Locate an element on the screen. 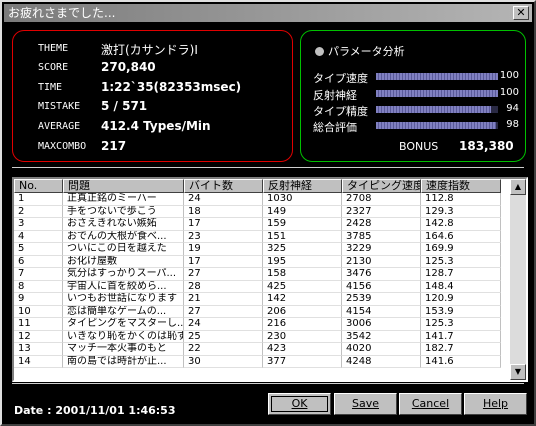 Image resolution: width=536 pixels, height=426 pixels. table-cell: いつもお世話になります is located at coordinates (123, 299).